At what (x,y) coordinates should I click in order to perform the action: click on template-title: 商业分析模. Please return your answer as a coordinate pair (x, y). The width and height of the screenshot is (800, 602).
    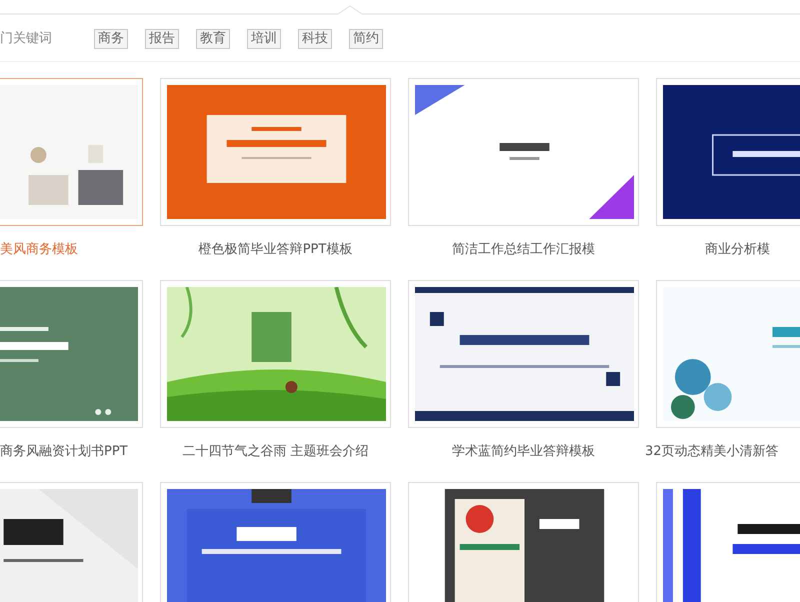
    Looking at the image, I should click on (737, 250).